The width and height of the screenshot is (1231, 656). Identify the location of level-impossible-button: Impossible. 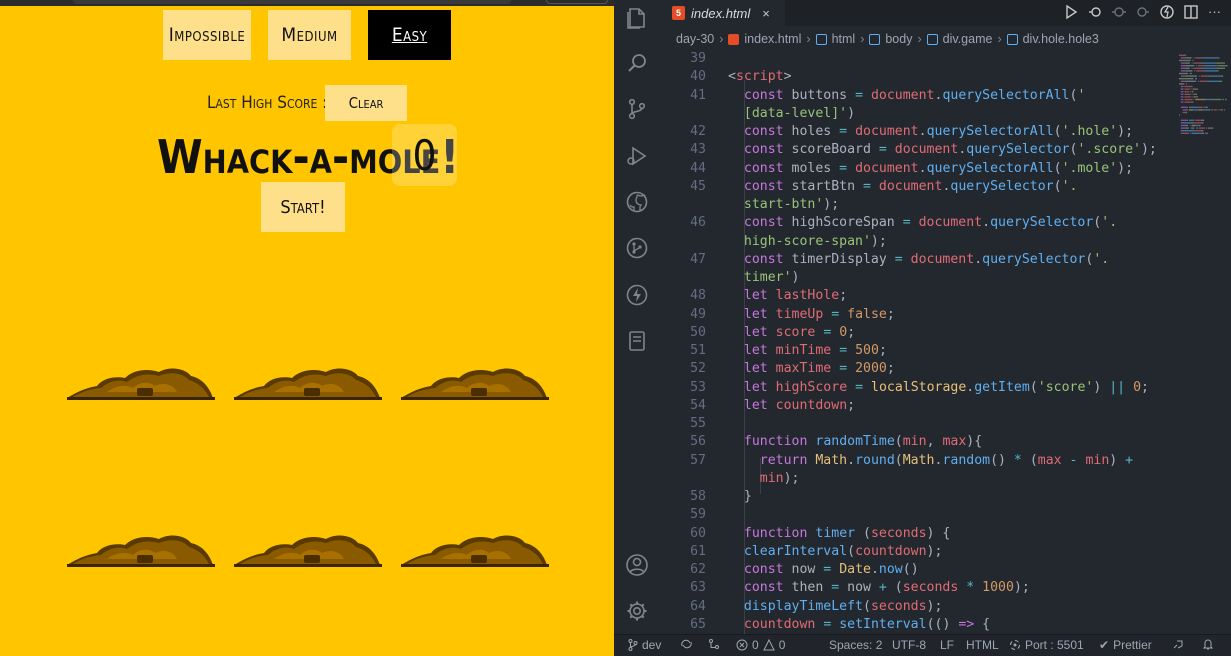
(207, 35).